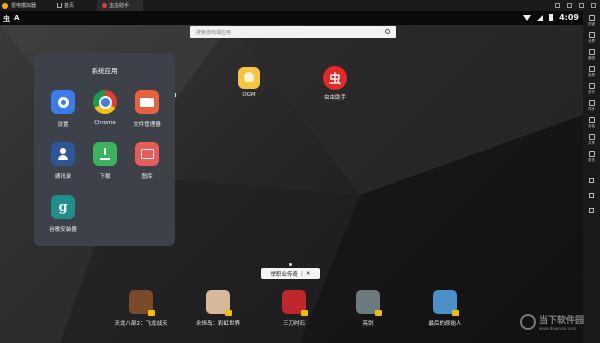  I want to click on toolbar-install: 安装, so click(591, 123).